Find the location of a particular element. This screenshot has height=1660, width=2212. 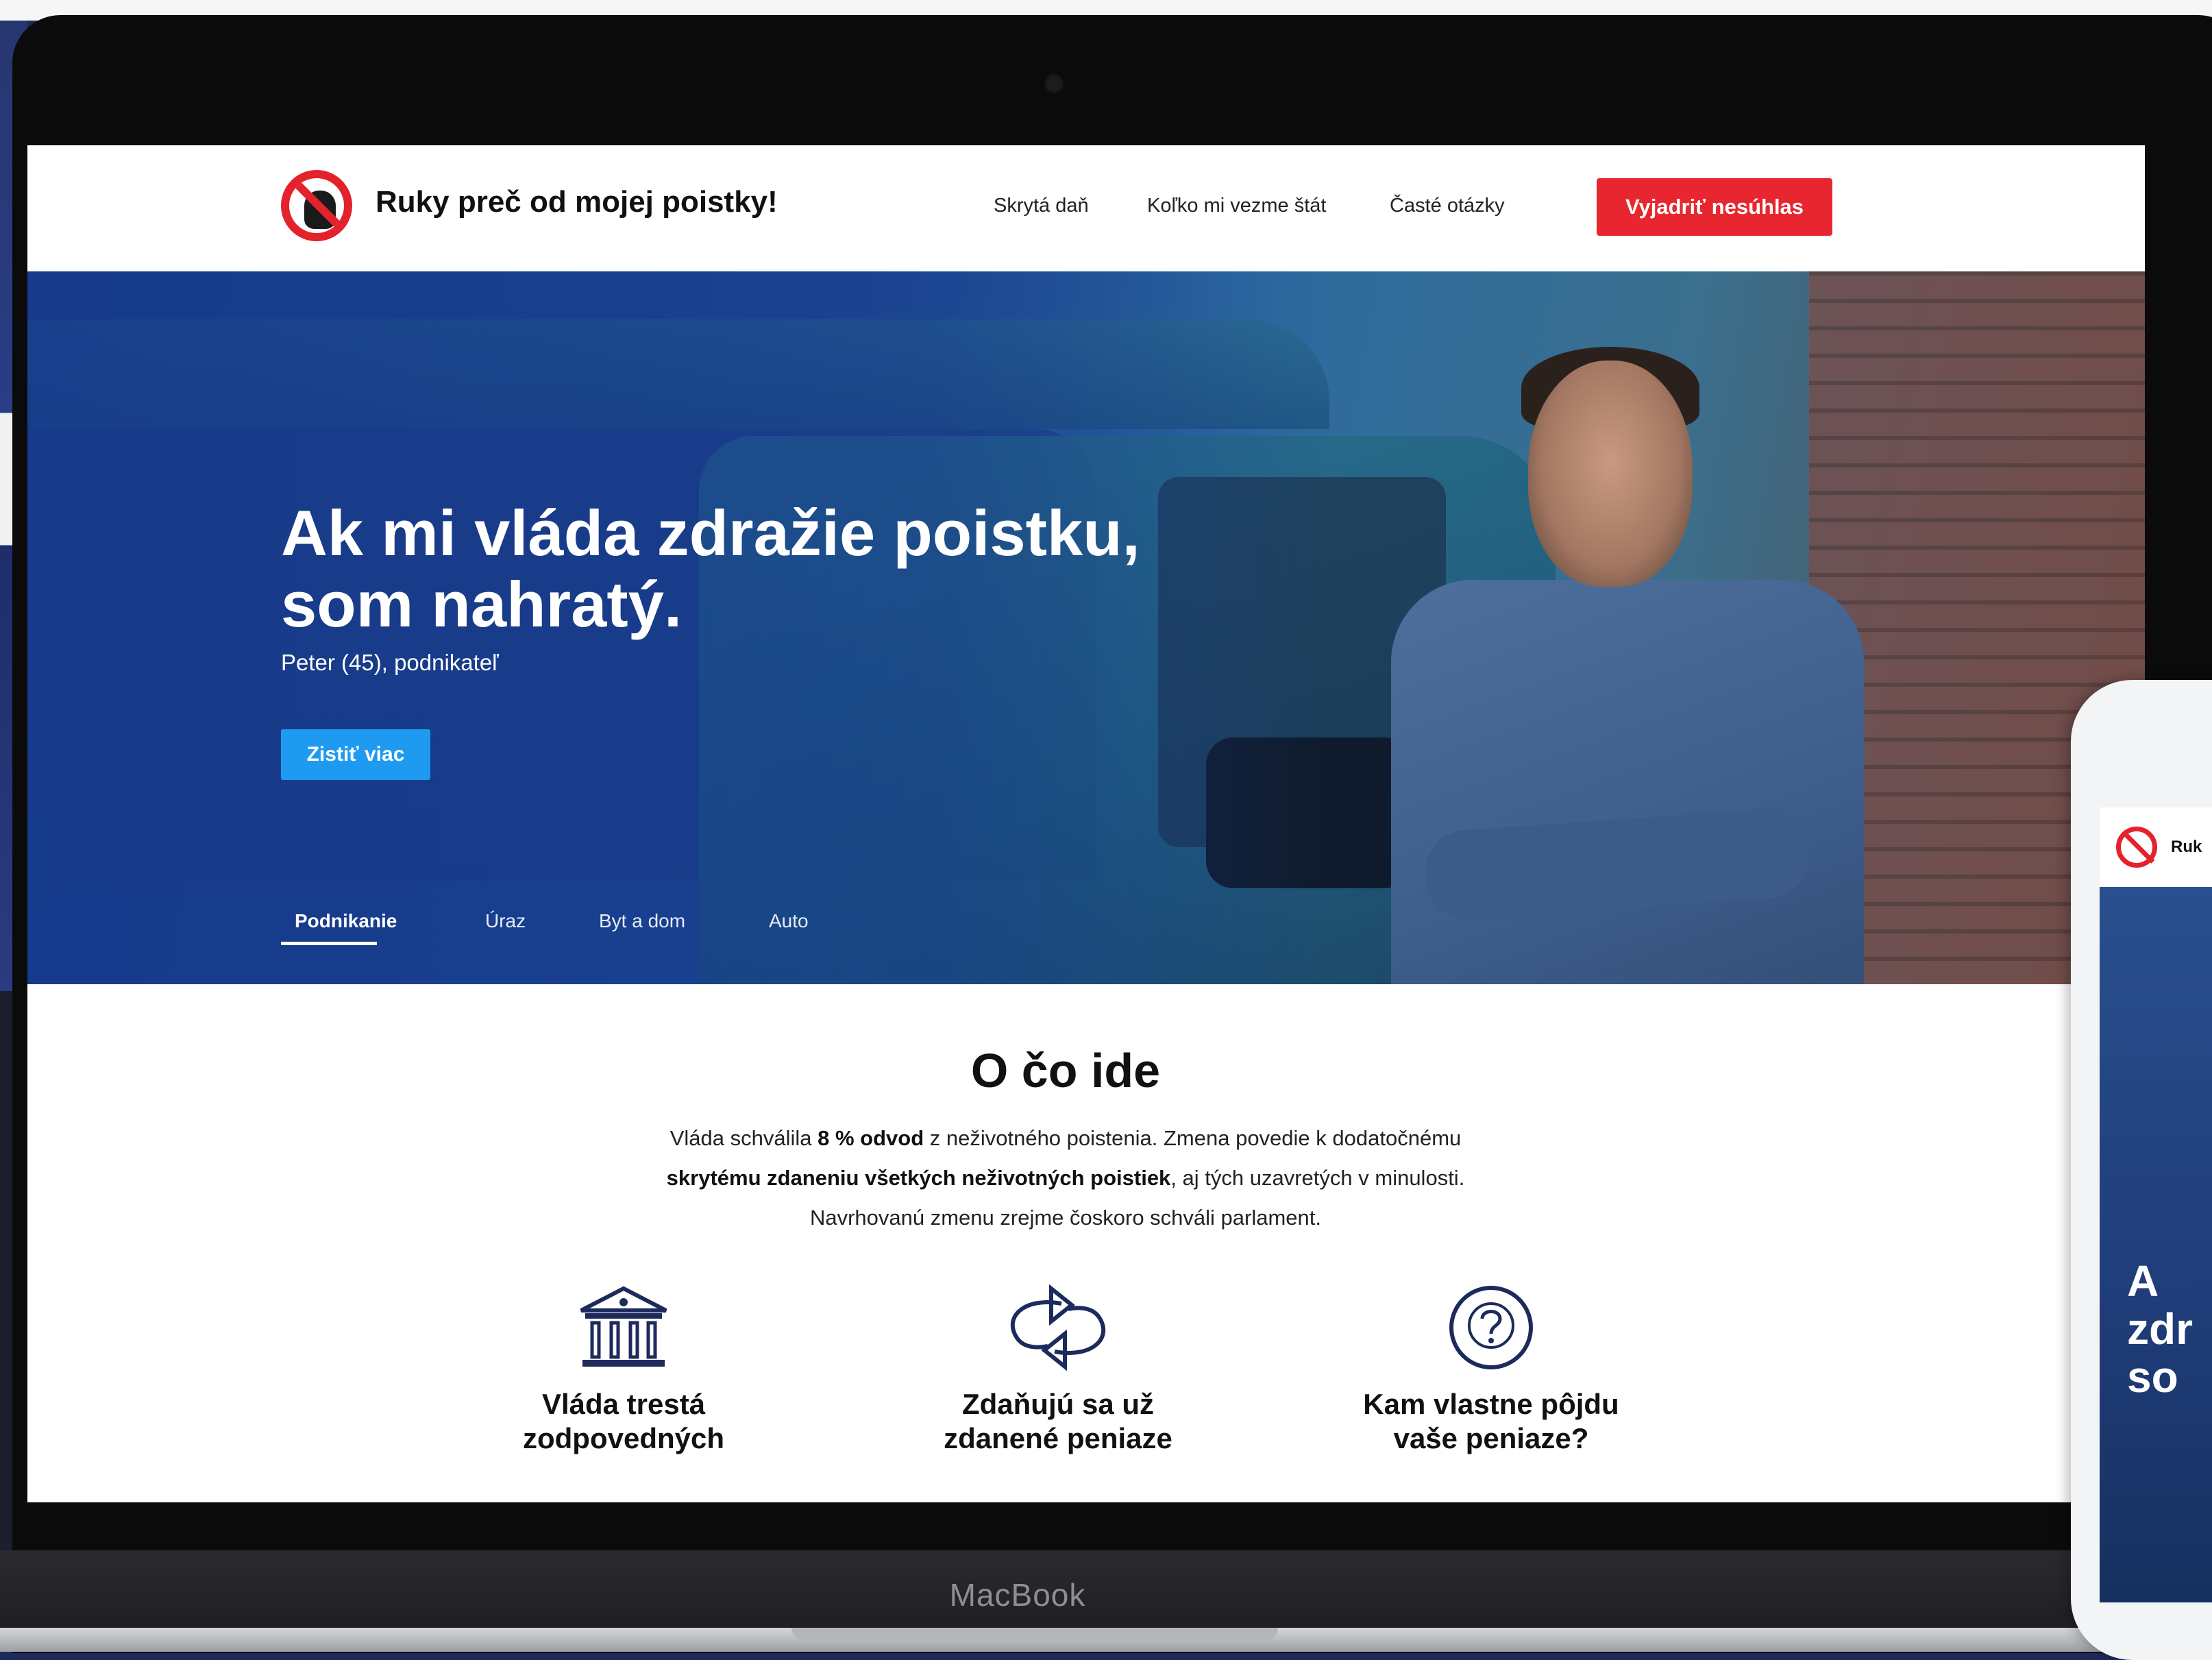

phone-logo-icon is located at coordinates (2137, 848).